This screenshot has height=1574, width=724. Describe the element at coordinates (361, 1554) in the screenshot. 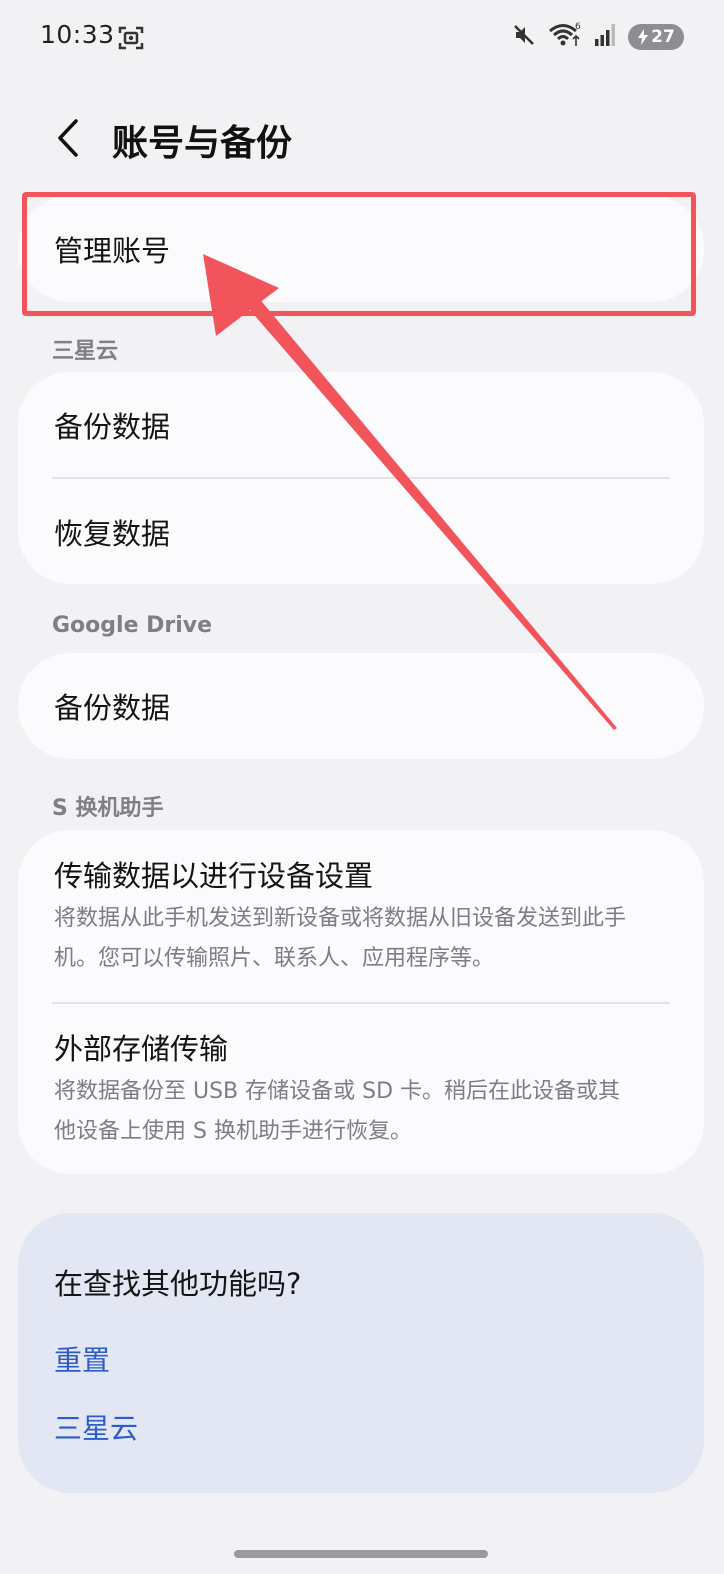

I see `home-indicator` at that location.